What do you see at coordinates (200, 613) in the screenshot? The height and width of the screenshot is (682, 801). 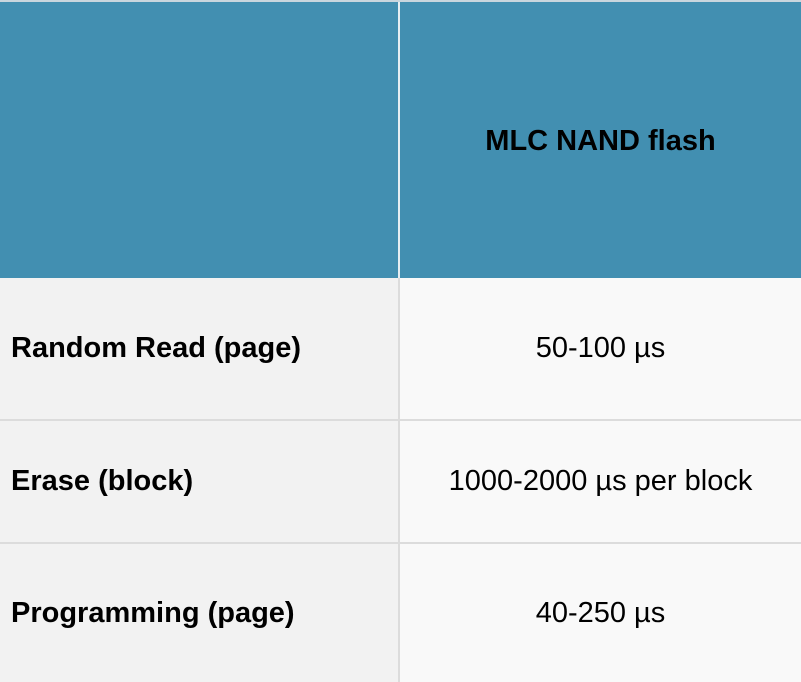 I see `row-label-programming: Programming (page)` at bounding box center [200, 613].